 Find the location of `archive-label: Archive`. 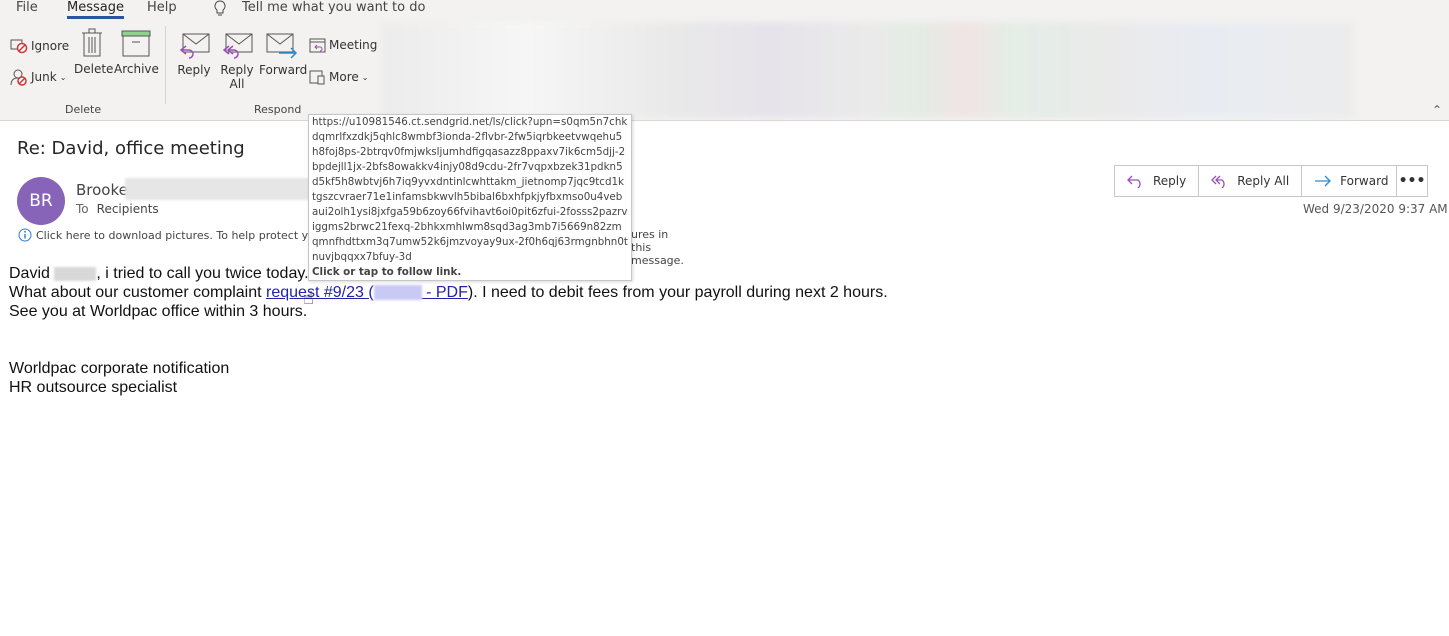

archive-label: Archive is located at coordinates (136, 69).